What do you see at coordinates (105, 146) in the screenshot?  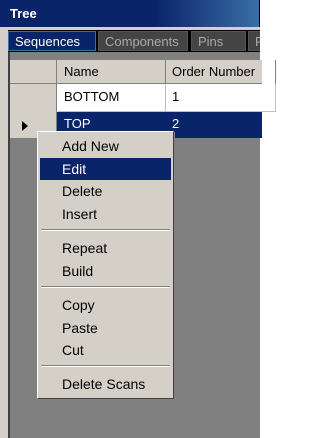 I see `menu-item-add-new: Add New` at bounding box center [105, 146].